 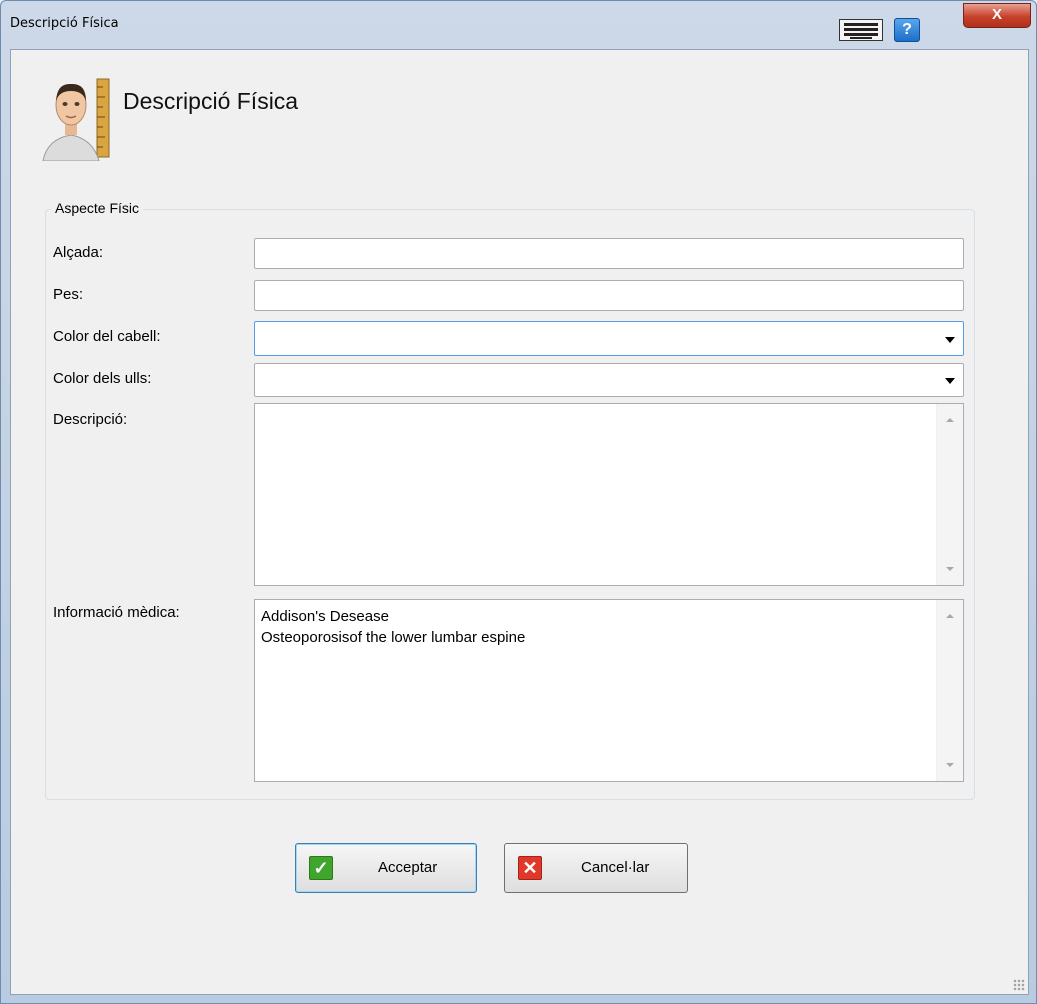 What do you see at coordinates (861, 30) in the screenshot?
I see `keyboard-icon` at bounding box center [861, 30].